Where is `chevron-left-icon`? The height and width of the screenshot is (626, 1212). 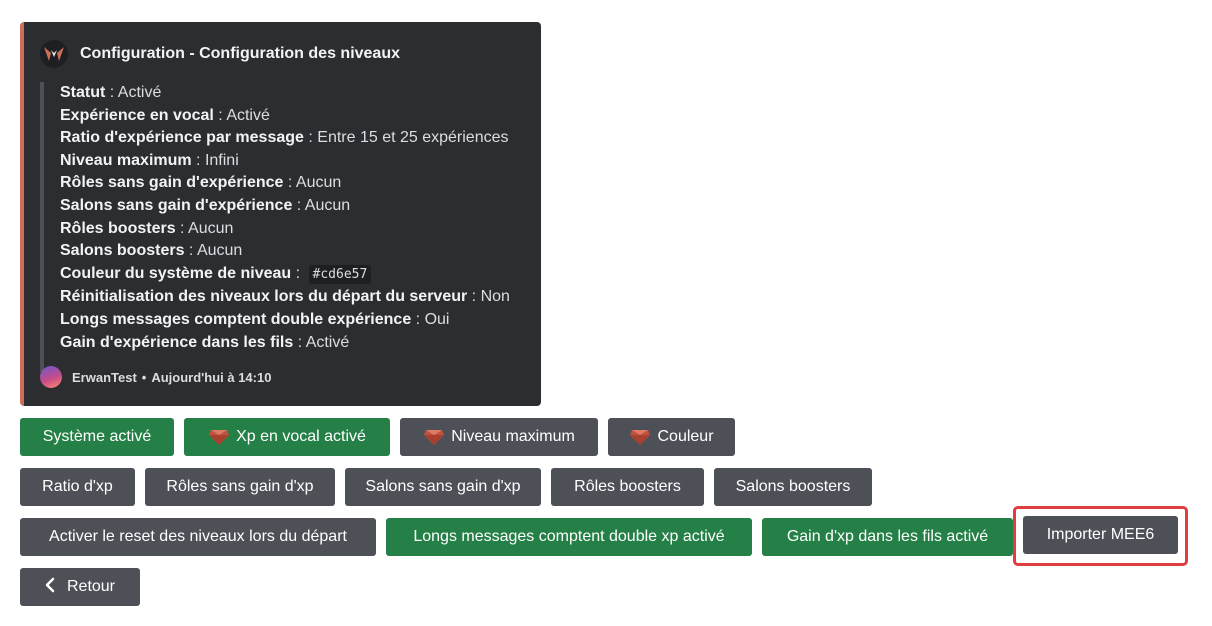 chevron-left-icon is located at coordinates (50, 587).